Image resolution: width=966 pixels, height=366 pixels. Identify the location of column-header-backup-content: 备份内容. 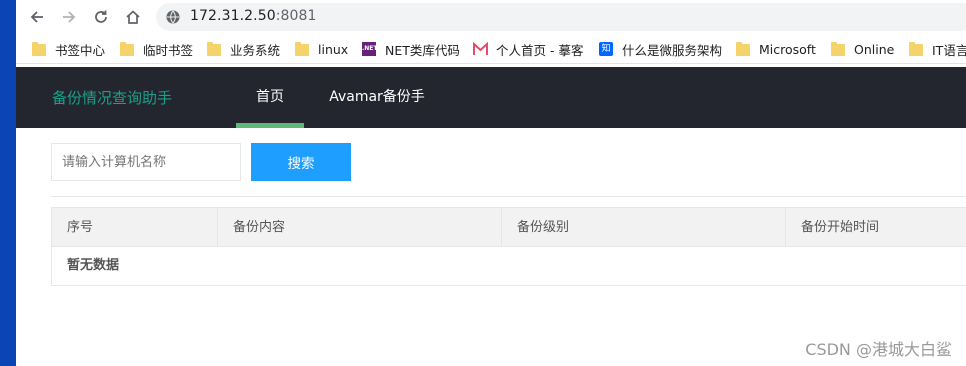
(360, 227).